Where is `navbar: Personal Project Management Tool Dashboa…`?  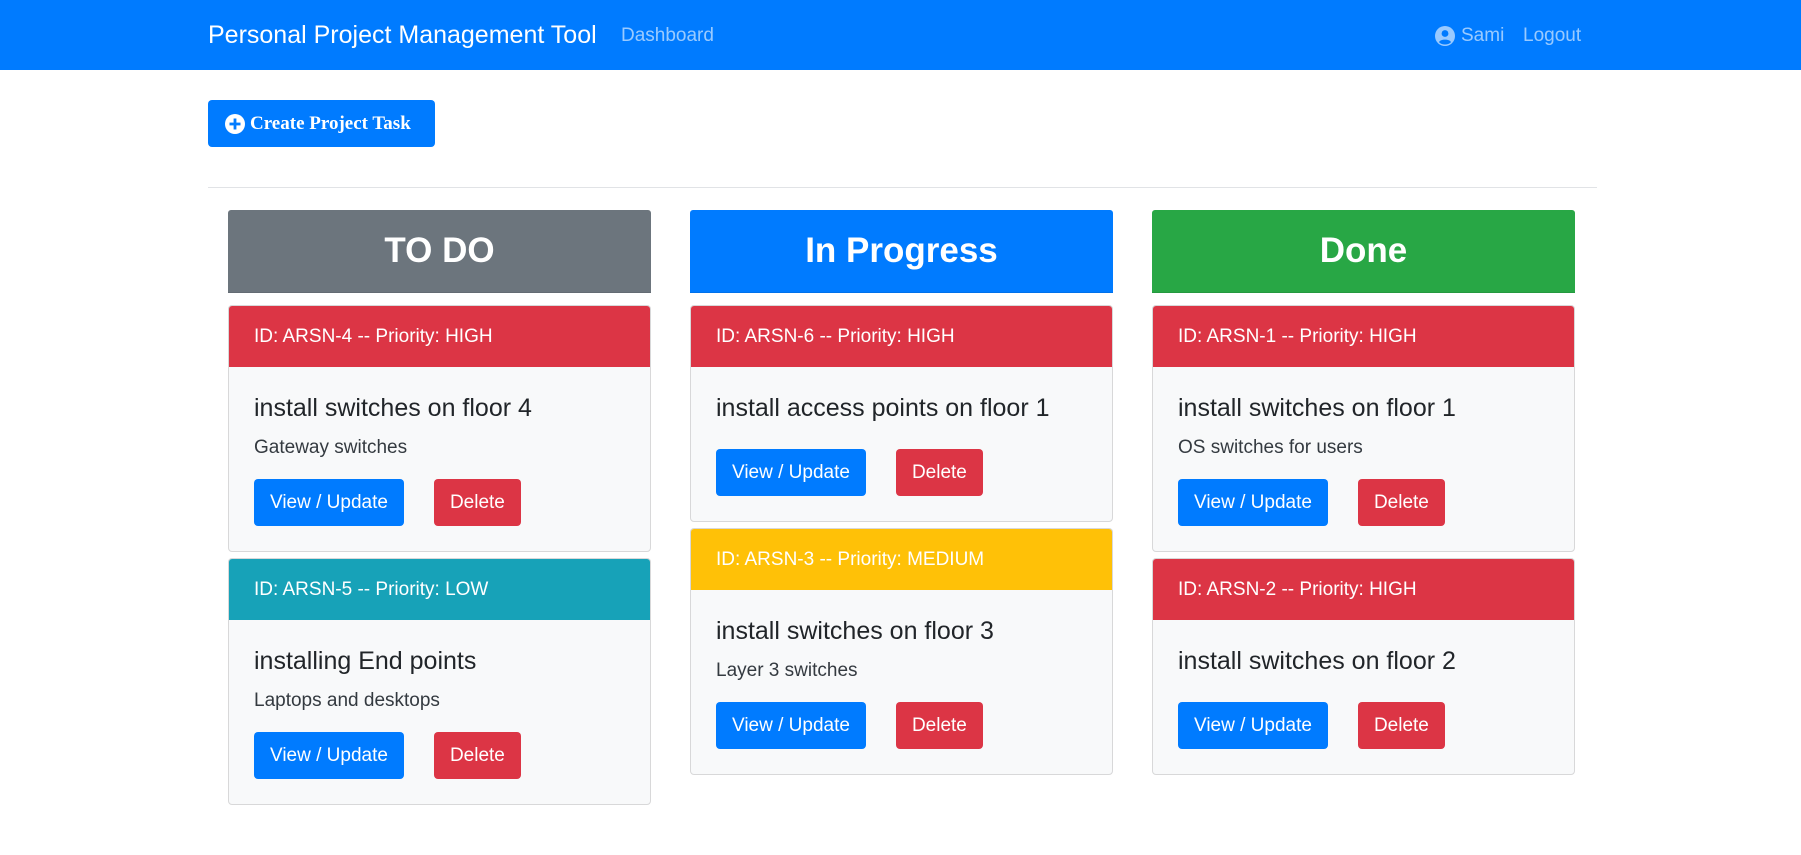 navbar: Personal Project Management Tool Dashboa… is located at coordinates (900, 35).